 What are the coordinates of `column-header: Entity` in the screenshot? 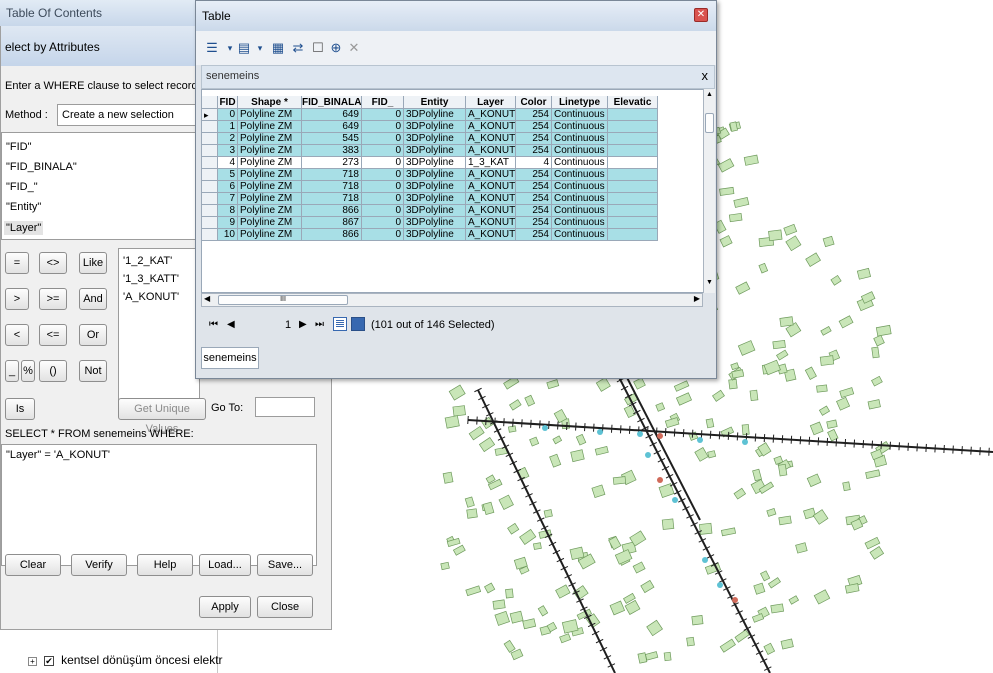 It's located at (435, 102).